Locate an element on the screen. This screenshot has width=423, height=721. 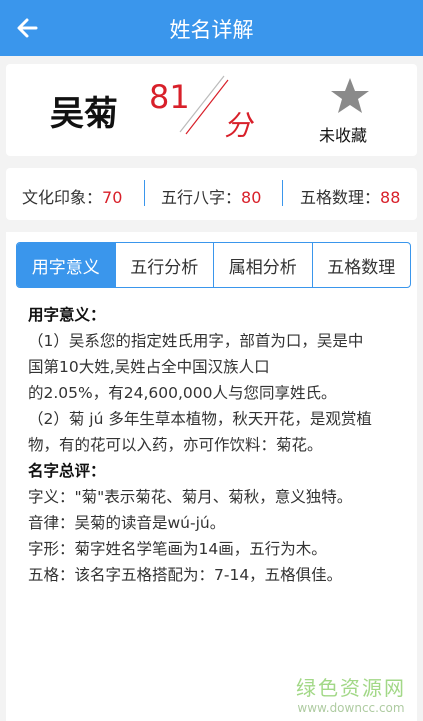
score-card: 吴菊 81 分 未收藏 is located at coordinates (211, 110).